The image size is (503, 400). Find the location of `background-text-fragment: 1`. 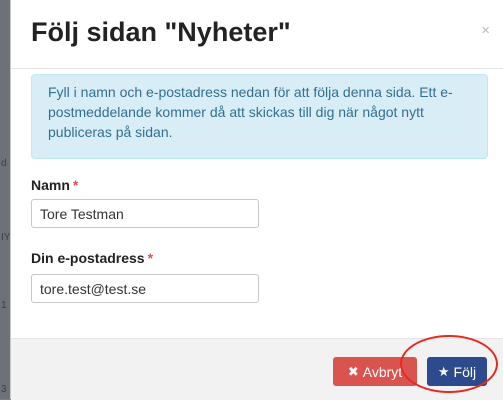

background-text-fragment: 1 is located at coordinates (4, 305).